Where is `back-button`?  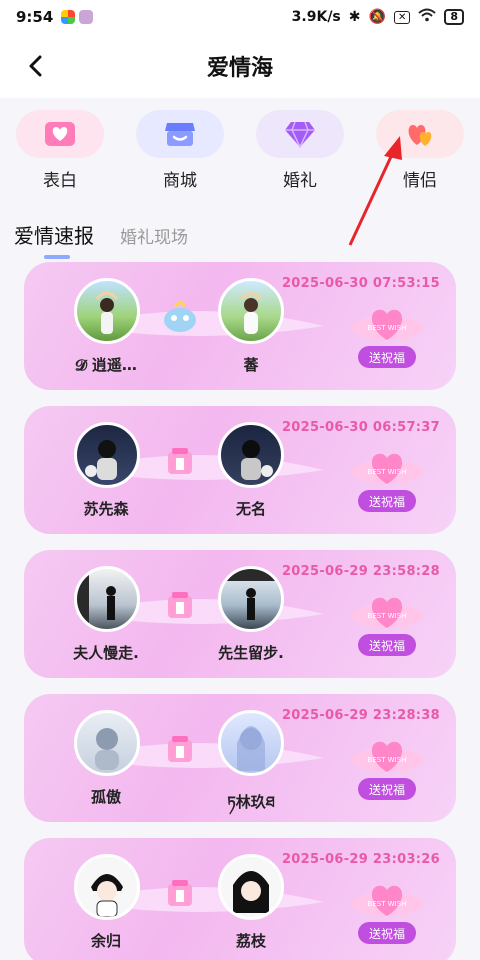
back-button is located at coordinates (36, 66).